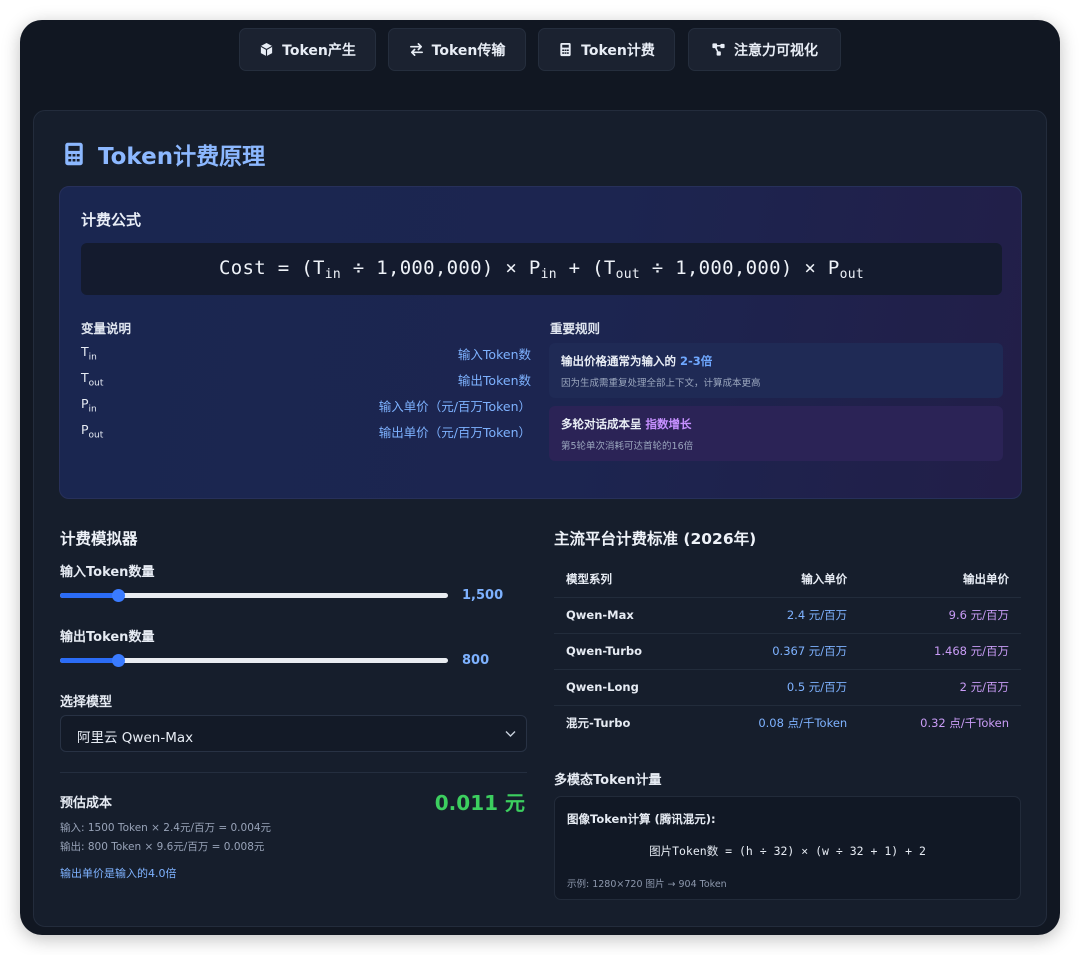  Describe the element at coordinates (608, 780) in the screenshot. I see `multimodal-heading: 多模态Token计量` at that location.